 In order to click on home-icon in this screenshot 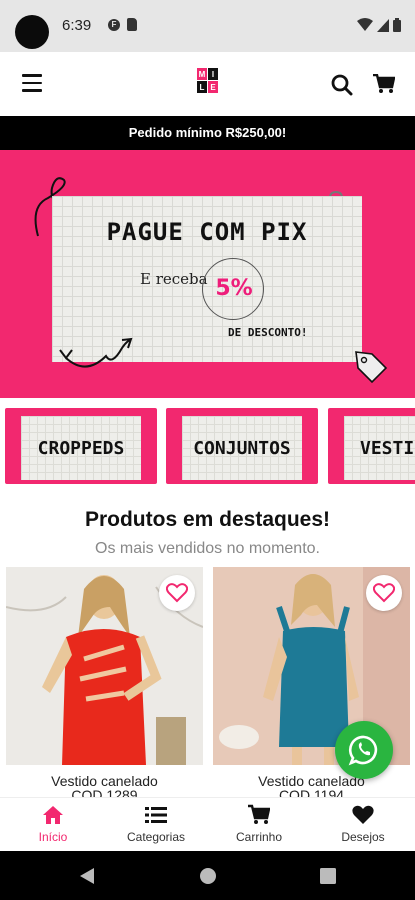, I will do `click(53, 815)`.